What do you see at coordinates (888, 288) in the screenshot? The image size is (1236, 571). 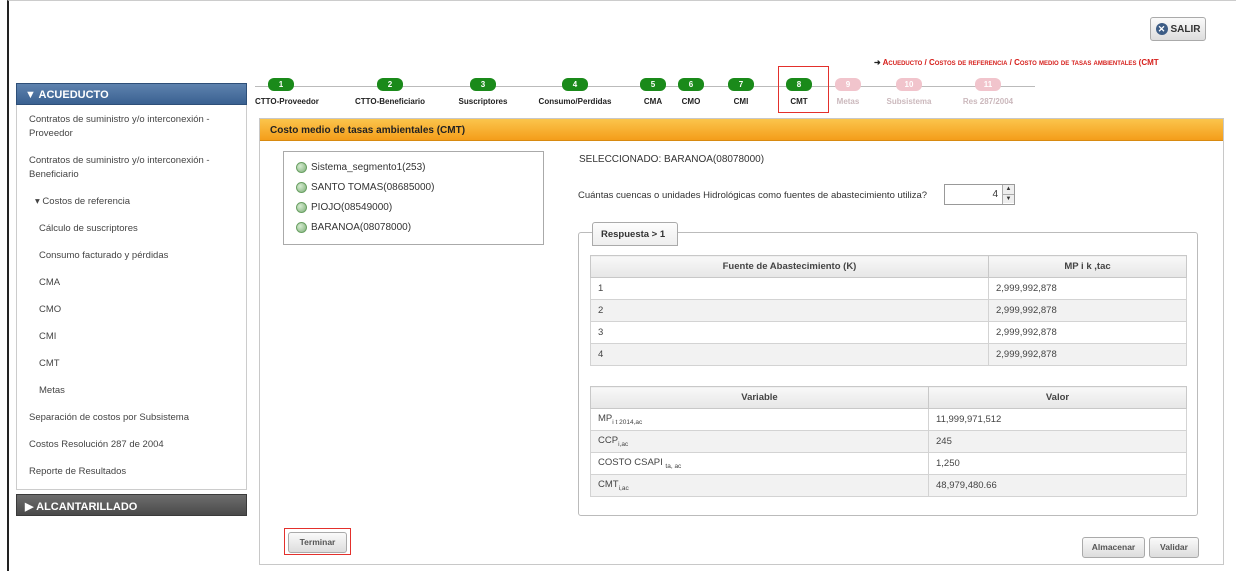 I see `table-row: 1 2,999,992,878` at bounding box center [888, 288].